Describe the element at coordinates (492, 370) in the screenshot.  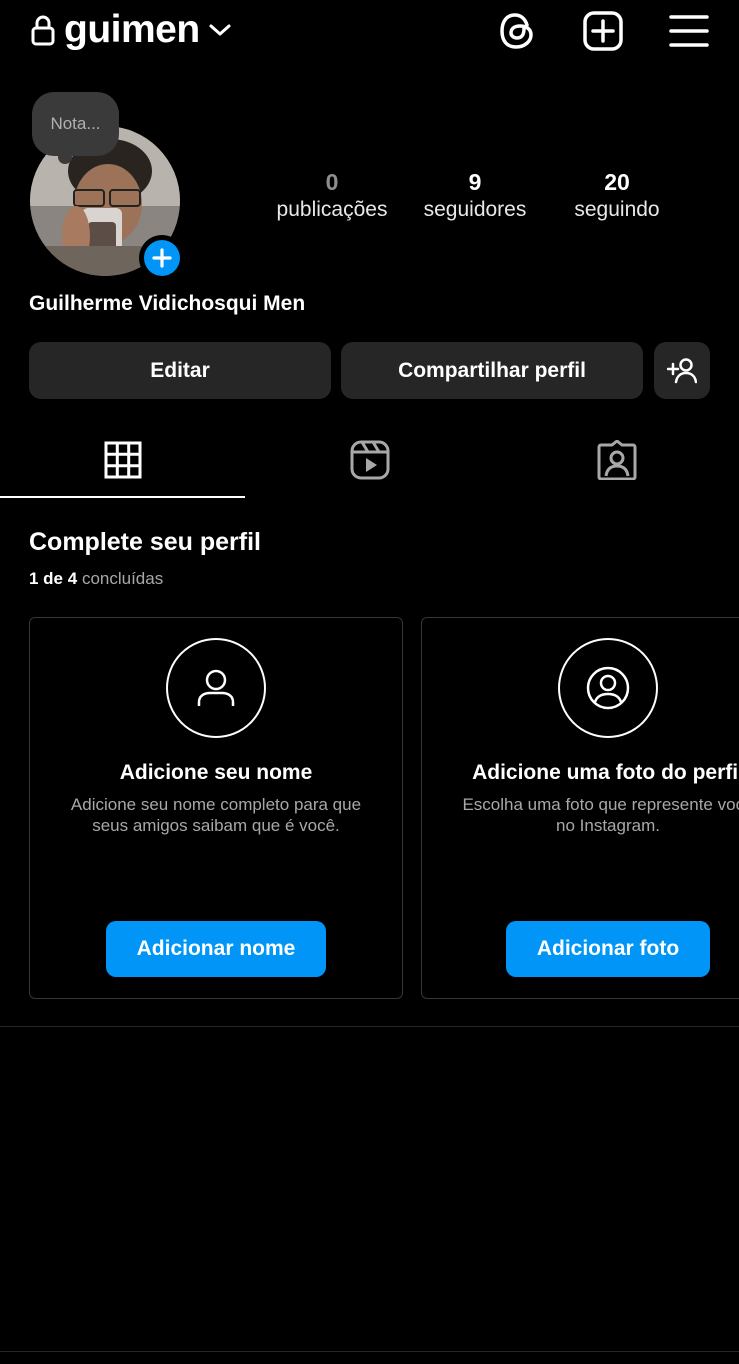
I see `share-profile-button: Compartilhar perfil` at that location.